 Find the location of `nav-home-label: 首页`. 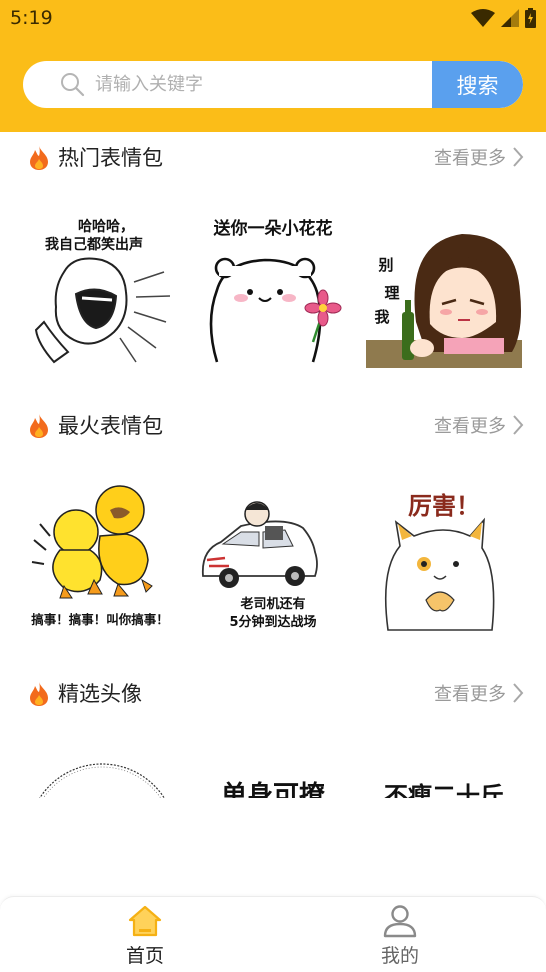

nav-home-label: 首页 is located at coordinates (144, 956).